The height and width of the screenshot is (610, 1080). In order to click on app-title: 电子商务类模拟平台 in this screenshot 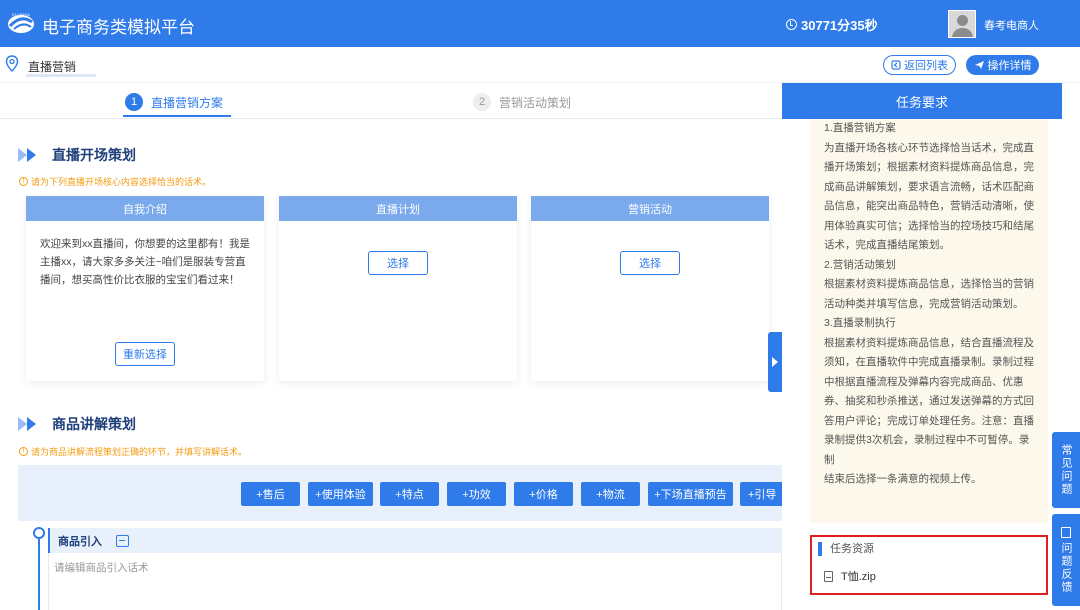, I will do `click(118, 27)`.